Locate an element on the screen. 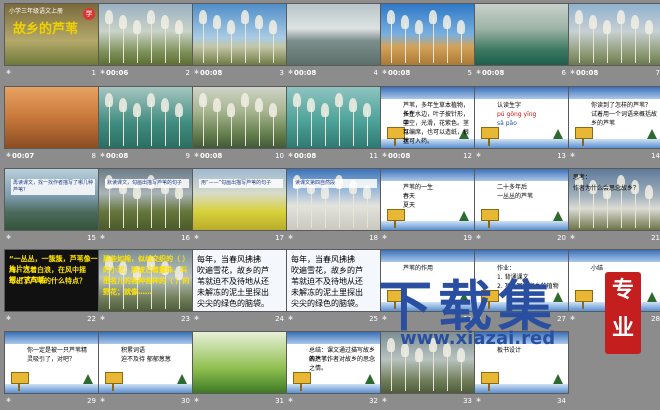 The width and height of the screenshot is (660, 410). slide-thumbnail-19: 芦苇的一生 春天 夏天 ✱ 19 is located at coordinates (427, 206).